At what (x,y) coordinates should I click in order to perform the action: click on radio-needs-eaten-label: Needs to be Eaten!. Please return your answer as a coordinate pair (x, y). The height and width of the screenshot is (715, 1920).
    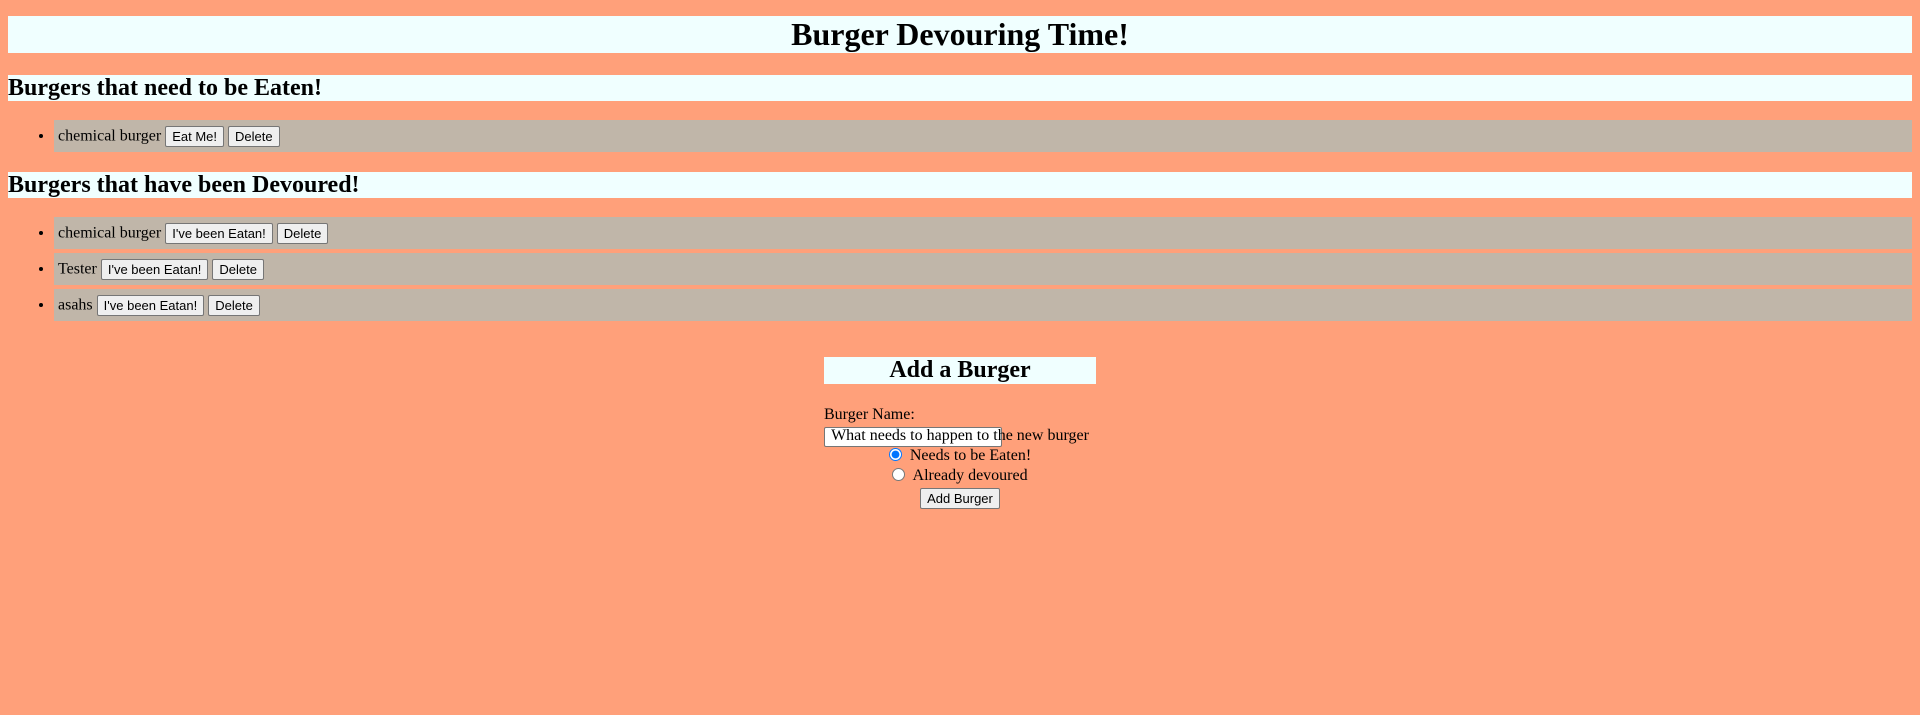
    Looking at the image, I should click on (970, 455).